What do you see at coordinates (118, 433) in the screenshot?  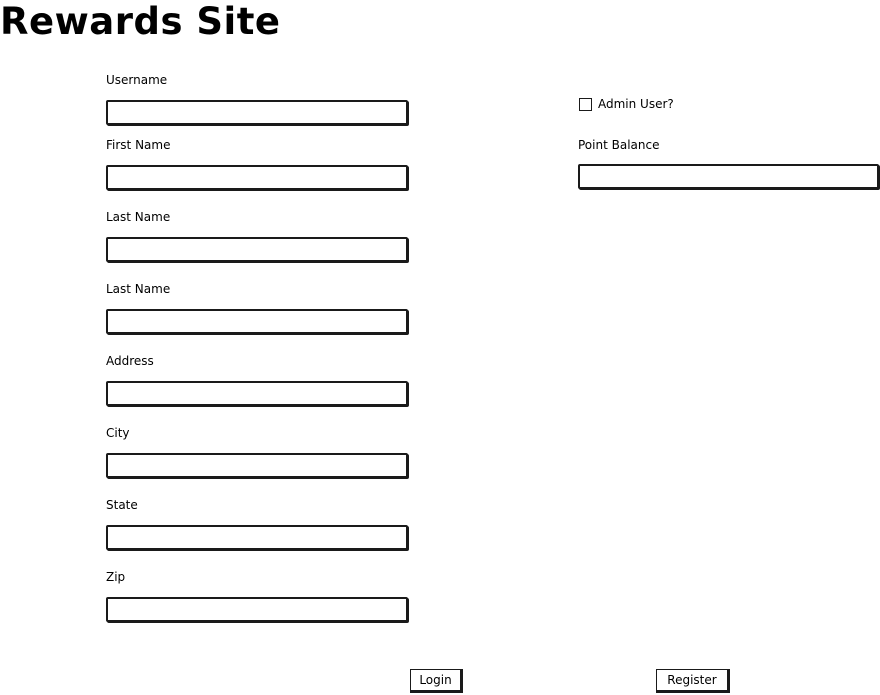 I see `city-label: City` at bounding box center [118, 433].